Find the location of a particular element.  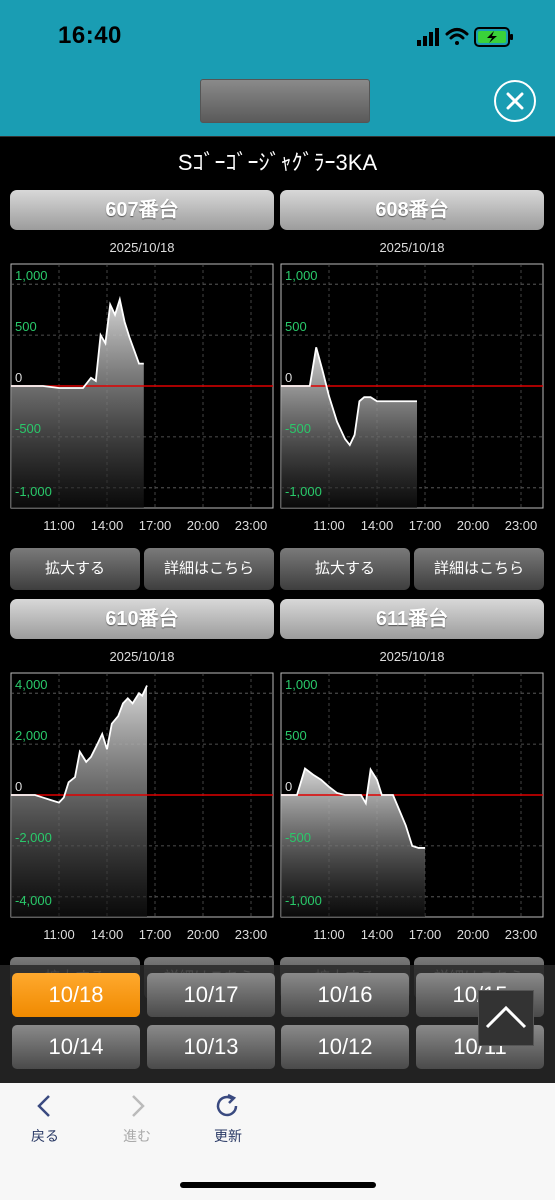

machine-title: 611番台 is located at coordinates (412, 619).